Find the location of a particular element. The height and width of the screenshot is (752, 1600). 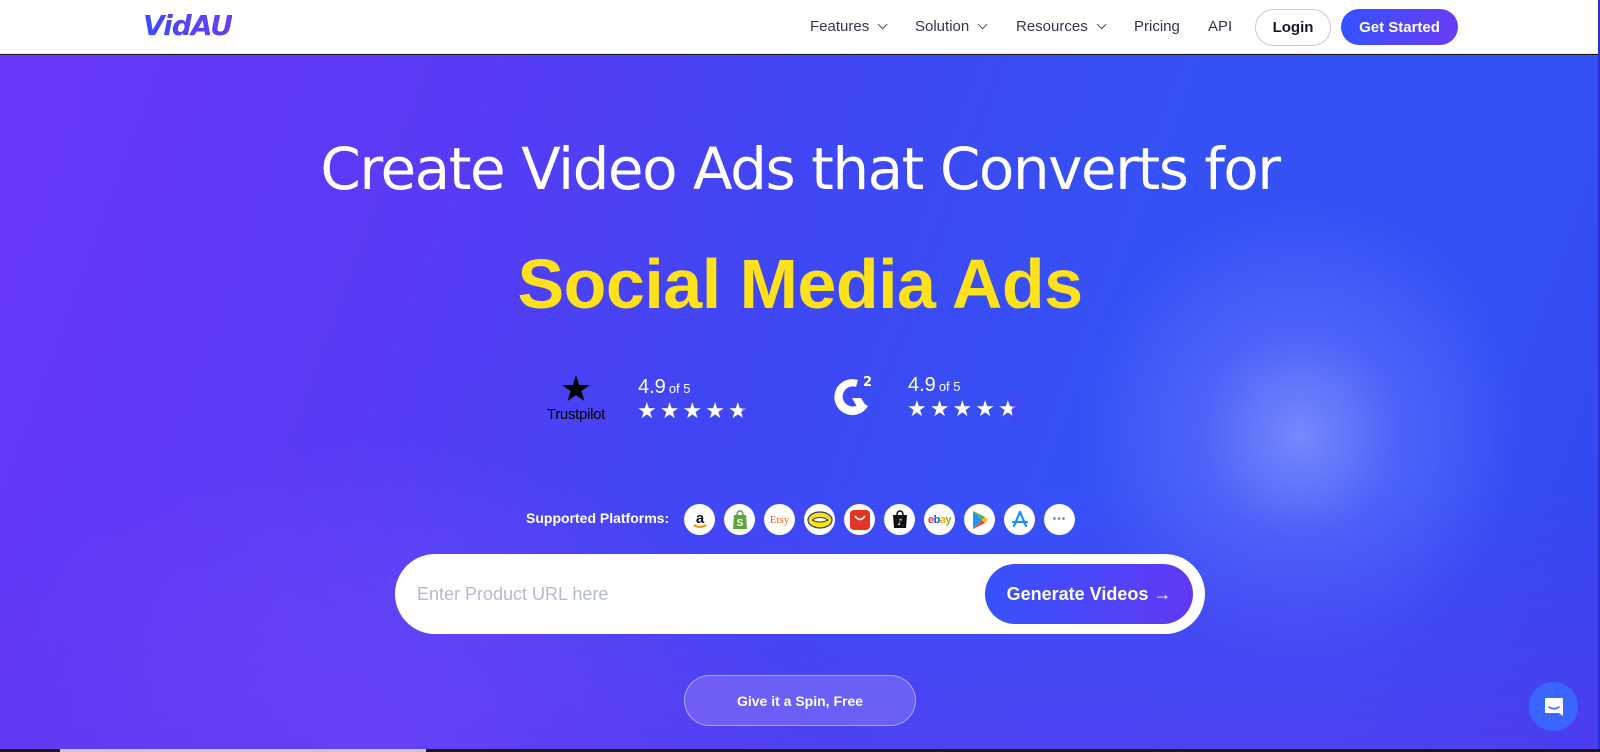

nav-pricing: Pricing is located at coordinates (1157, 26).